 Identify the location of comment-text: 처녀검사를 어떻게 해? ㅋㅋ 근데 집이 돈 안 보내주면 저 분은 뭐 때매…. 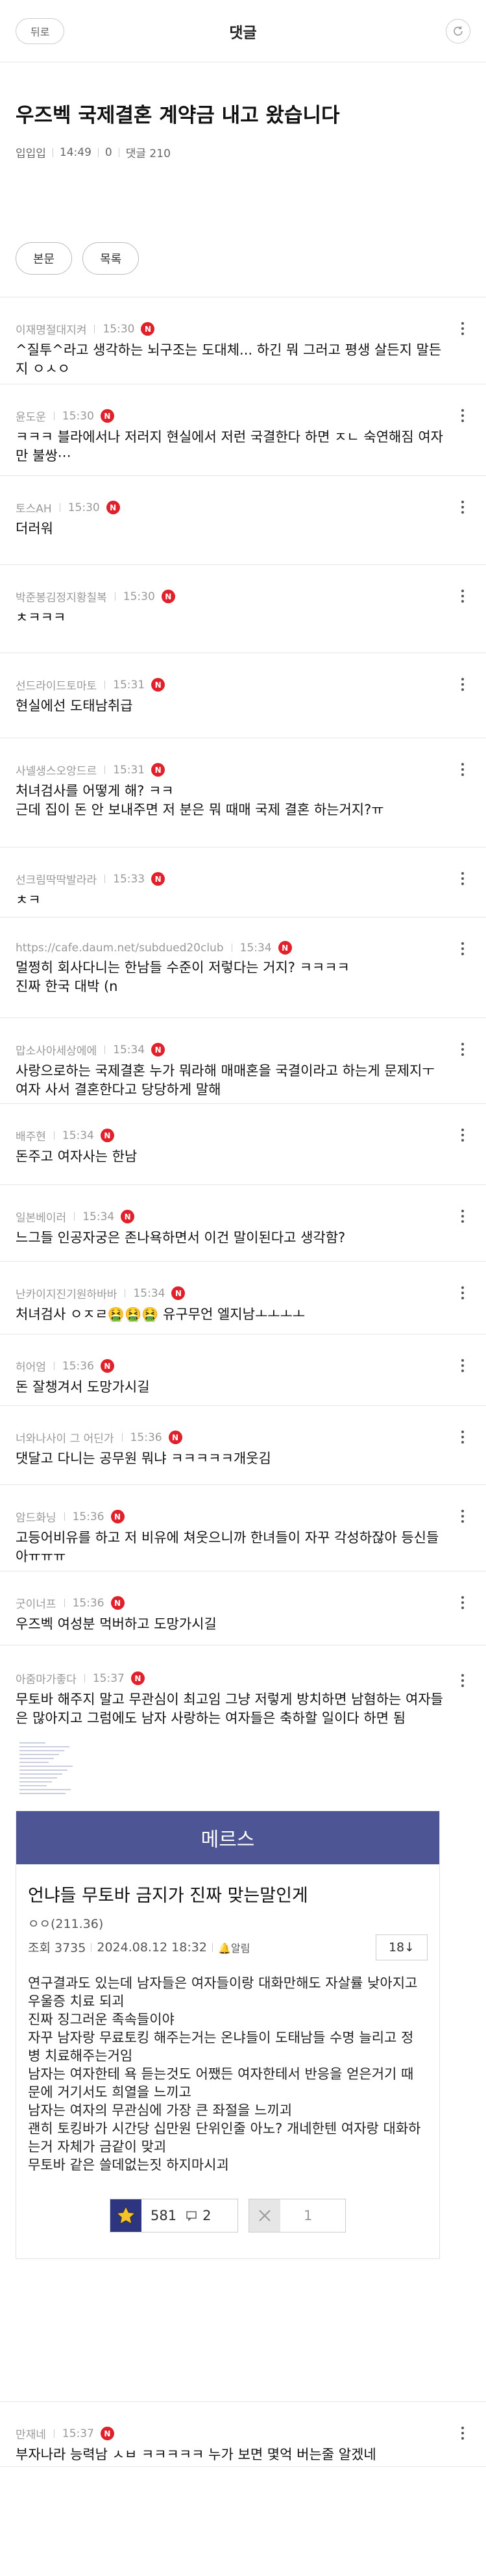
(200, 800).